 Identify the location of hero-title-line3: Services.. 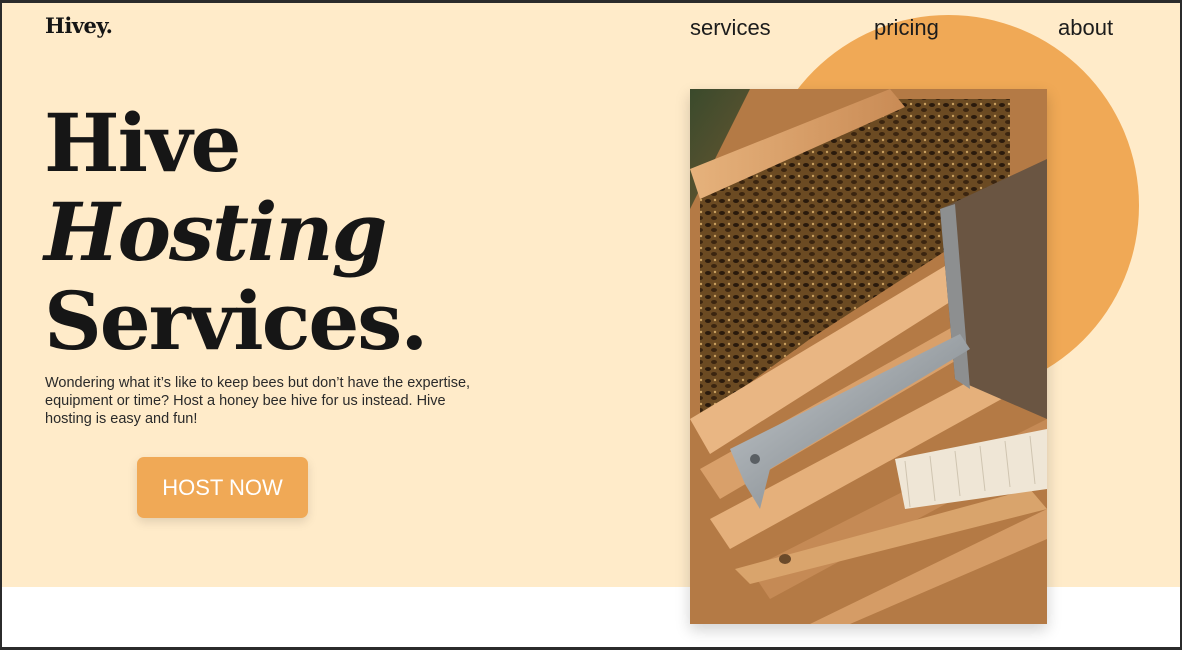
(236, 321).